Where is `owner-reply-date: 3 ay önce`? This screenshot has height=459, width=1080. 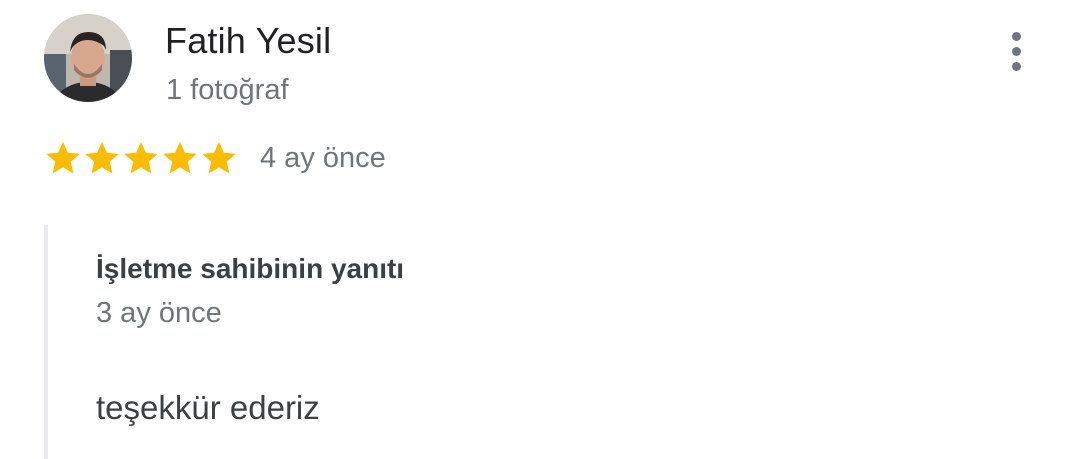 owner-reply-date: 3 ay önce is located at coordinates (159, 313).